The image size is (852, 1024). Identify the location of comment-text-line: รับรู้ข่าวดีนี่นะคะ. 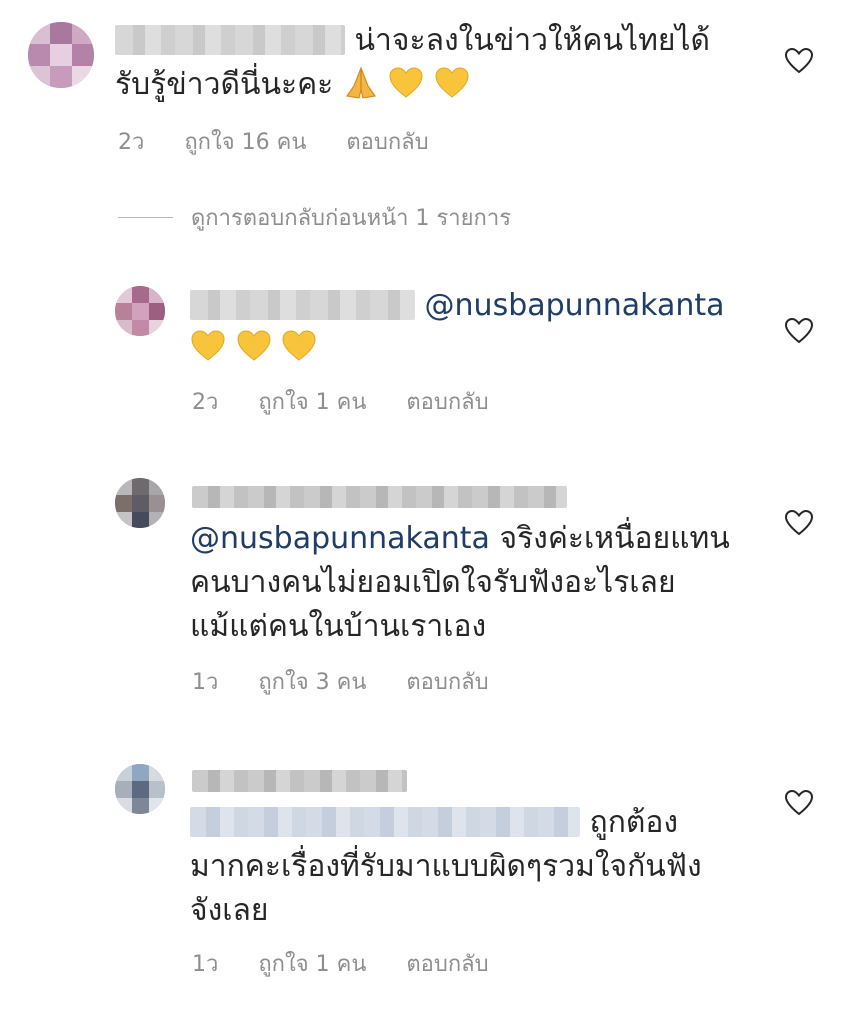
(224, 84).